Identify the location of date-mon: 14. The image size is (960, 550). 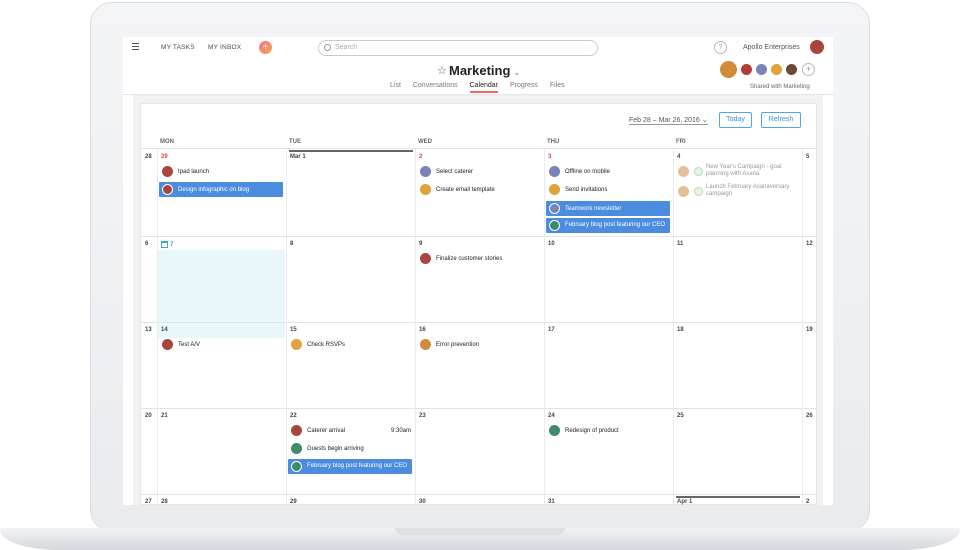
(164, 330).